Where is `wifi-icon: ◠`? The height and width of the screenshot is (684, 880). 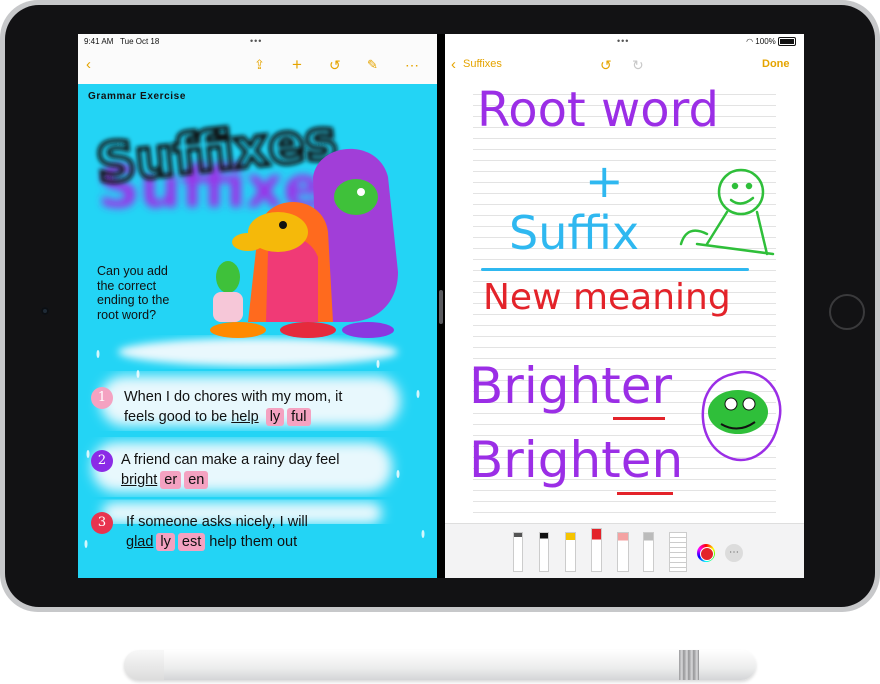
wifi-icon: ◠ is located at coordinates (750, 41).